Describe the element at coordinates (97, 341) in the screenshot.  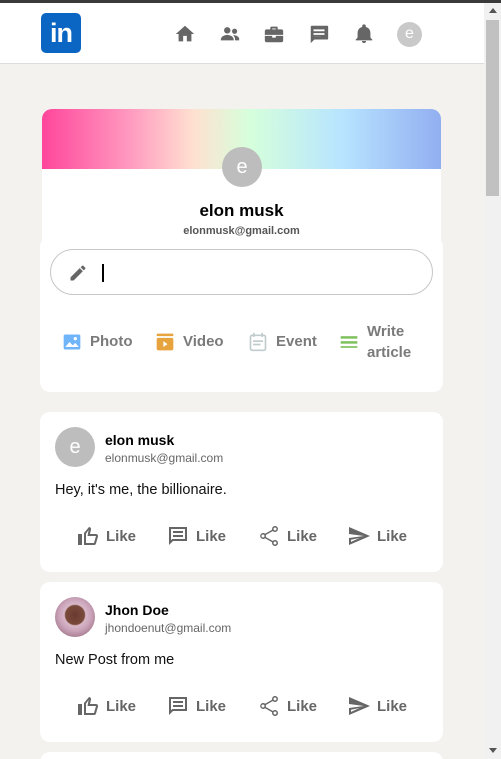
I see `share-photo-button: Photo` at that location.